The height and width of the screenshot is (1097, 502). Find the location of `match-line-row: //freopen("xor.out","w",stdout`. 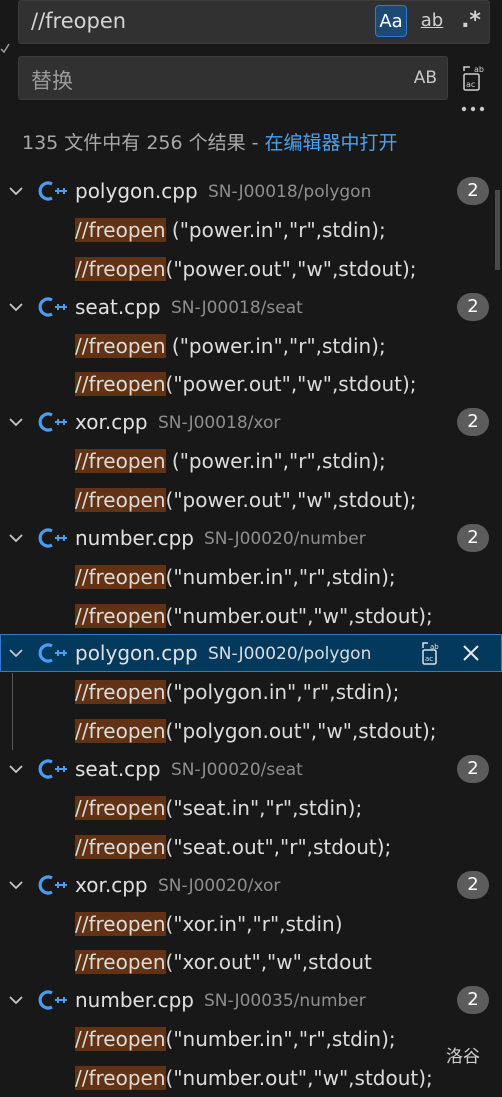

match-line-row: //freopen("xor.out","w",stdout is located at coordinates (251, 961).